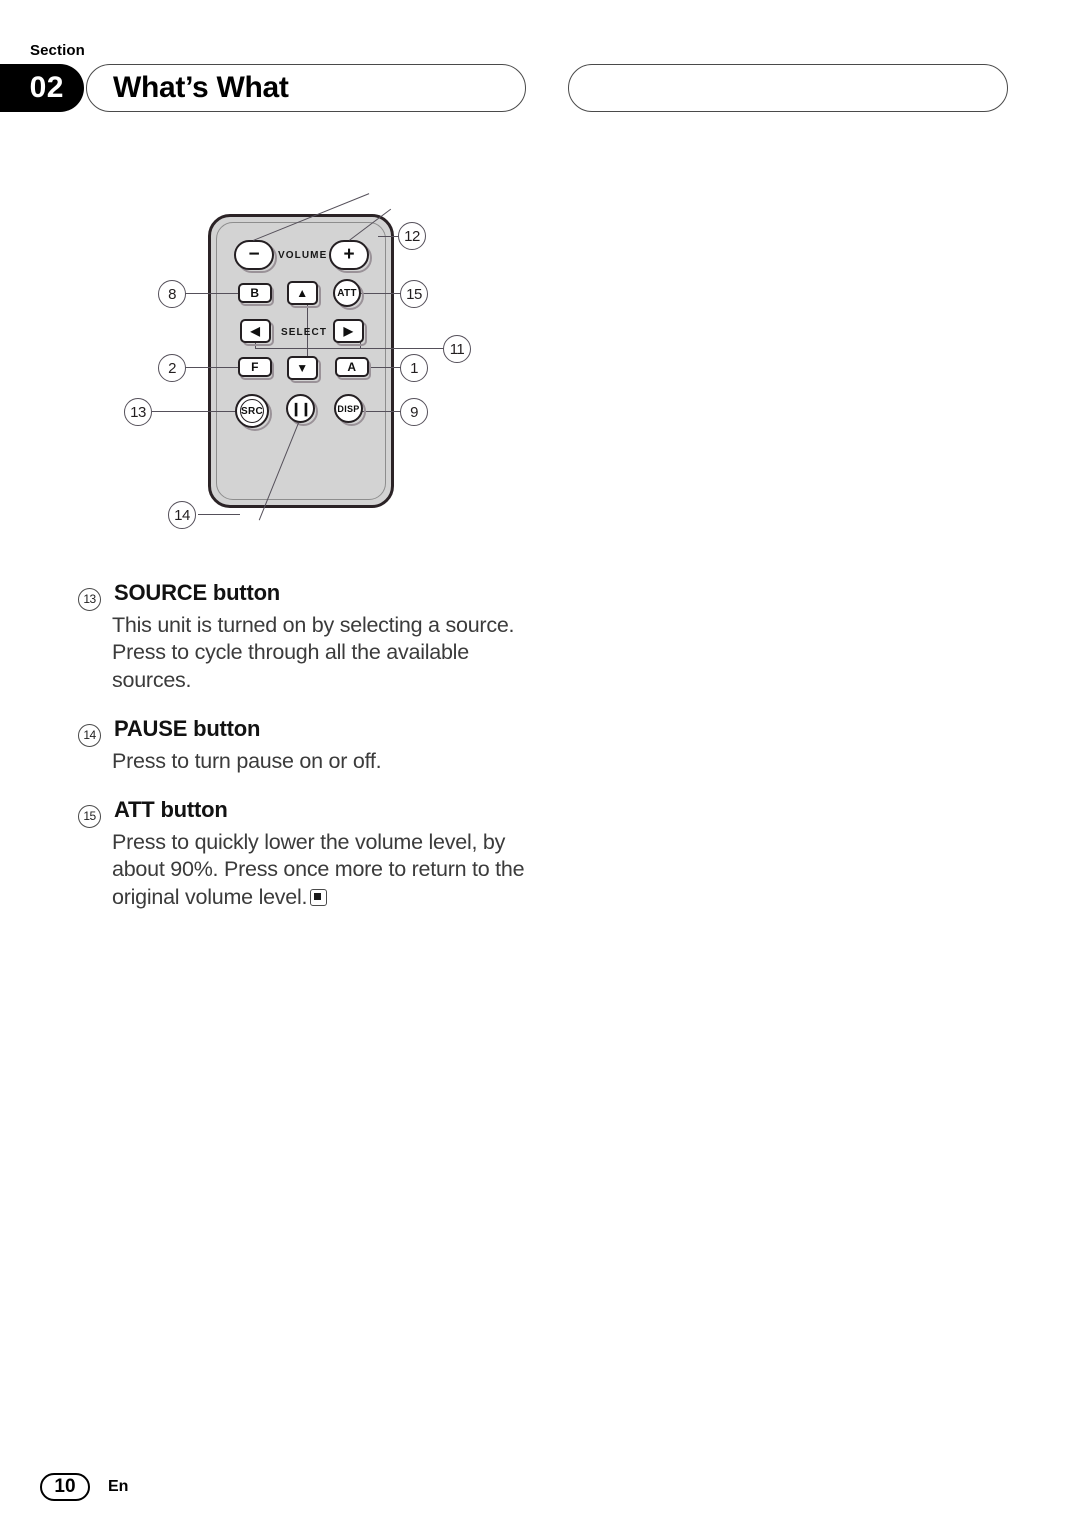 This screenshot has width=1080, height=1529. What do you see at coordinates (348, 408) in the screenshot?
I see `disp-button: DISP` at bounding box center [348, 408].